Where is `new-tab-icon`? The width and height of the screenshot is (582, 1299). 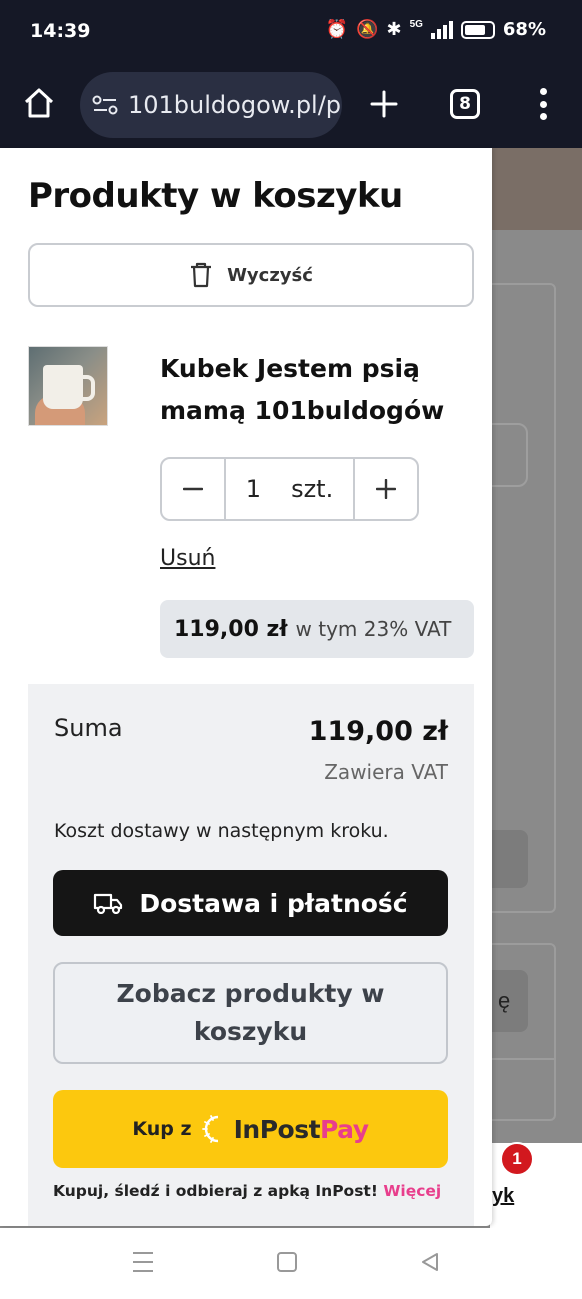
new-tab-icon is located at coordinates (384, 104).